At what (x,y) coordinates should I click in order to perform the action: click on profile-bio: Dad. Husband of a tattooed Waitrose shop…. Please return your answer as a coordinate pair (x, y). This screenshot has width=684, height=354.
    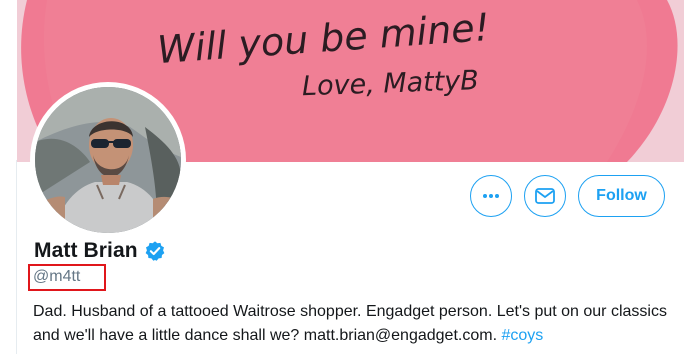
    Looking at the image, I should click on (353, 324).